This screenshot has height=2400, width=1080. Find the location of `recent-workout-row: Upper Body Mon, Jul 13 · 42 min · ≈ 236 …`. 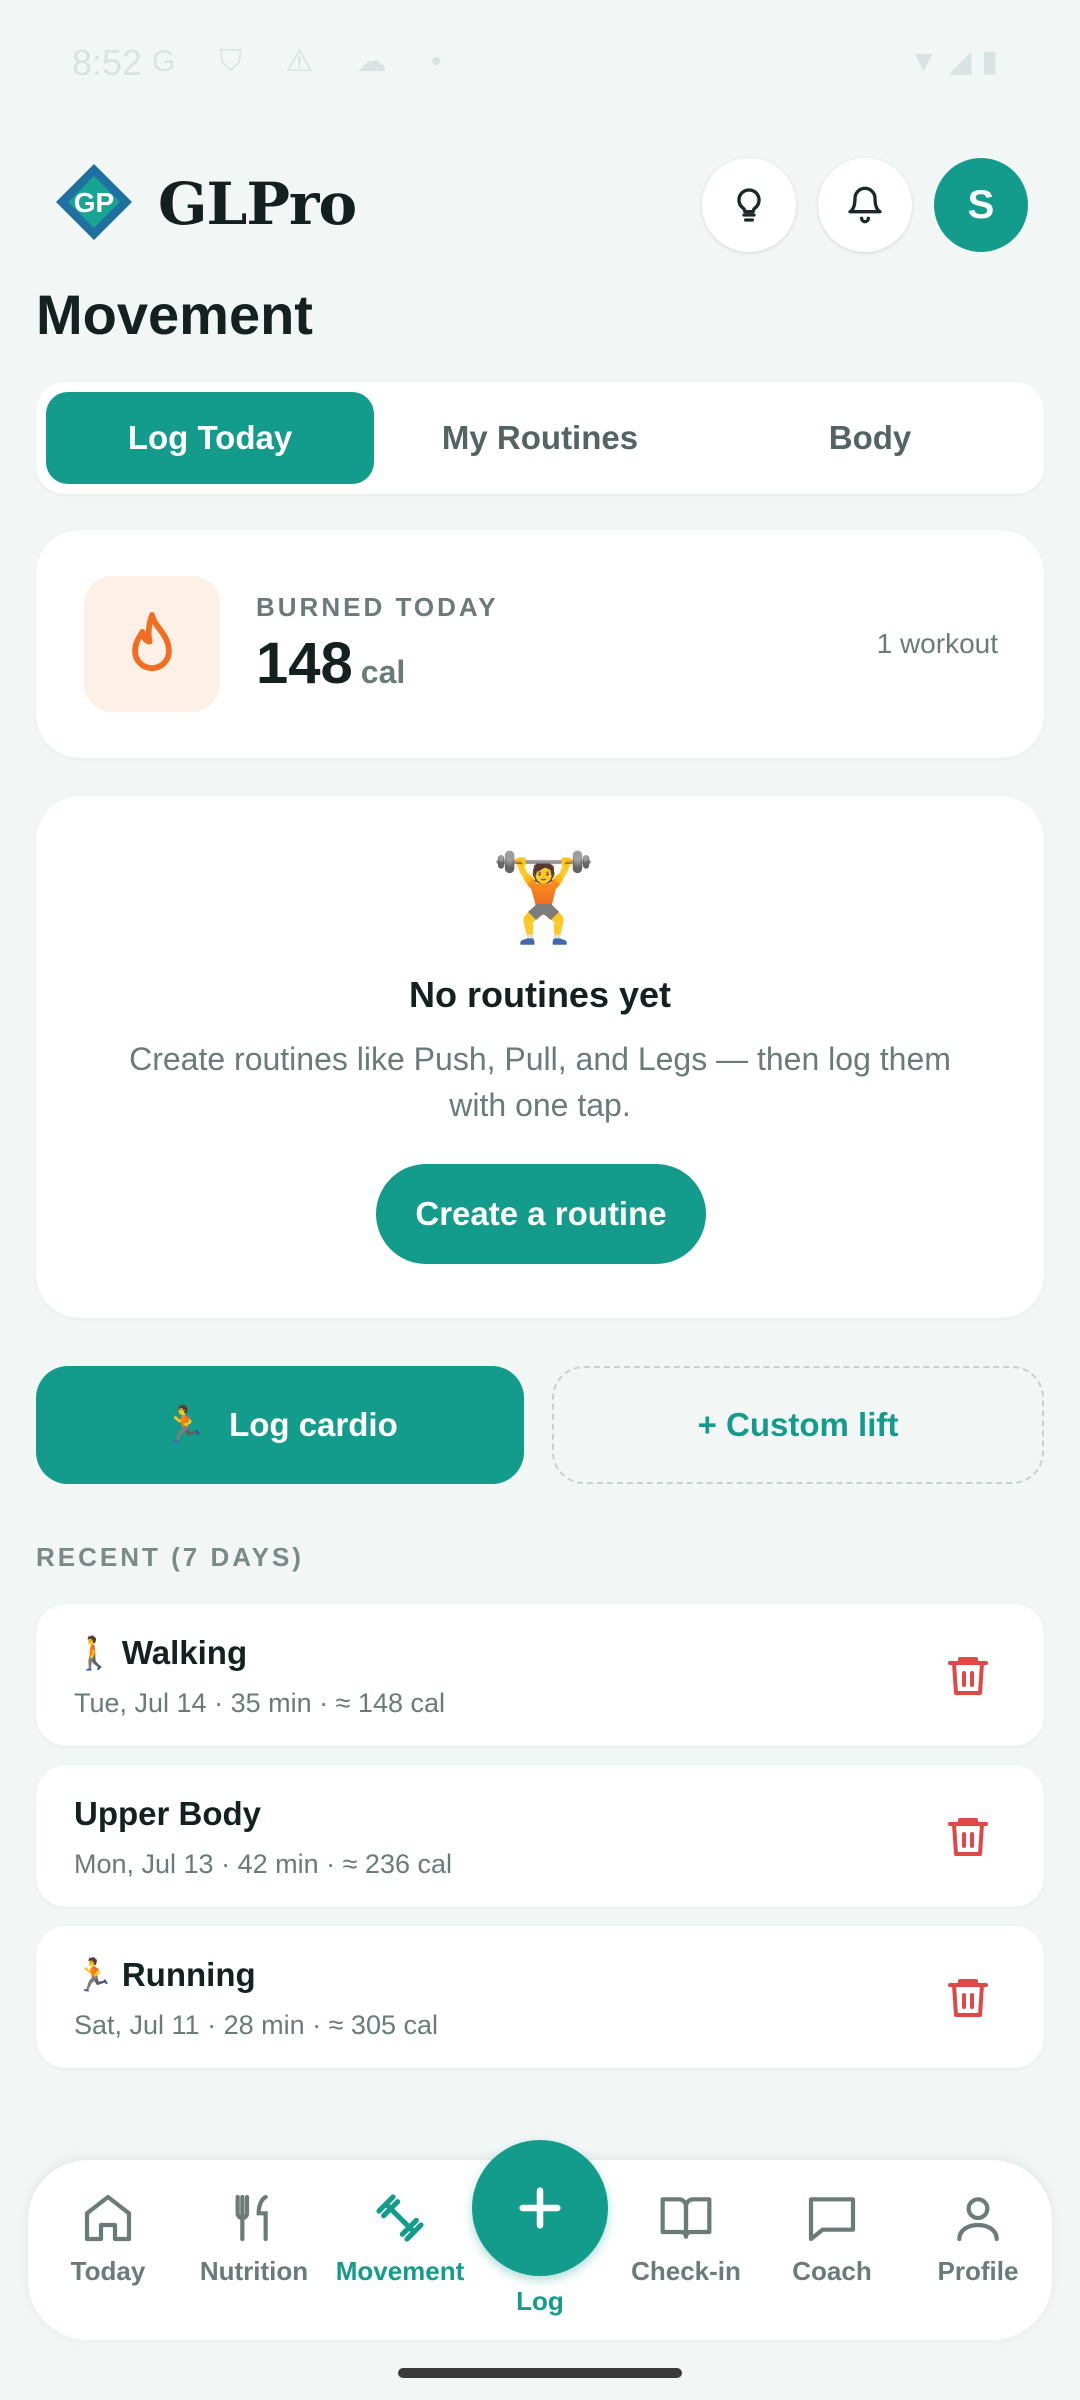

recent-workout-row: Upper Body Mon, Jul 13 · 42 min · ≈ 236 … is located at coordinates (540, 1836).